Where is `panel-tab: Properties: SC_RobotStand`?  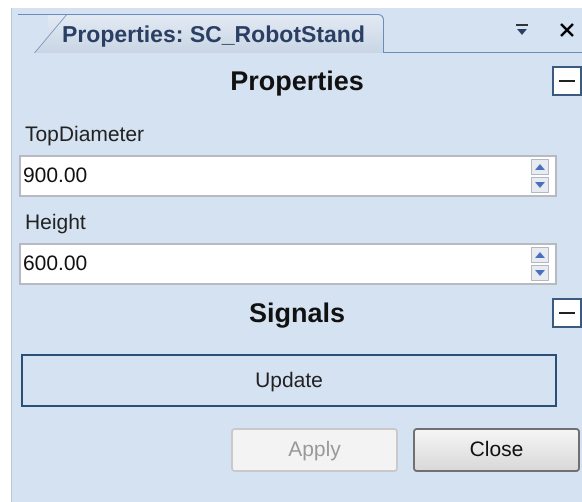
panel-tab: Properties: SC_RobotStand is located at coordinates (201, 33).